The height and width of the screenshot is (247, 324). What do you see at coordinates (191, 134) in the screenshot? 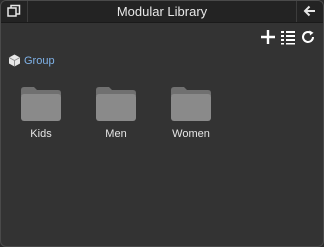
I see `folder-label: Women` at bounding box center [191, 134].